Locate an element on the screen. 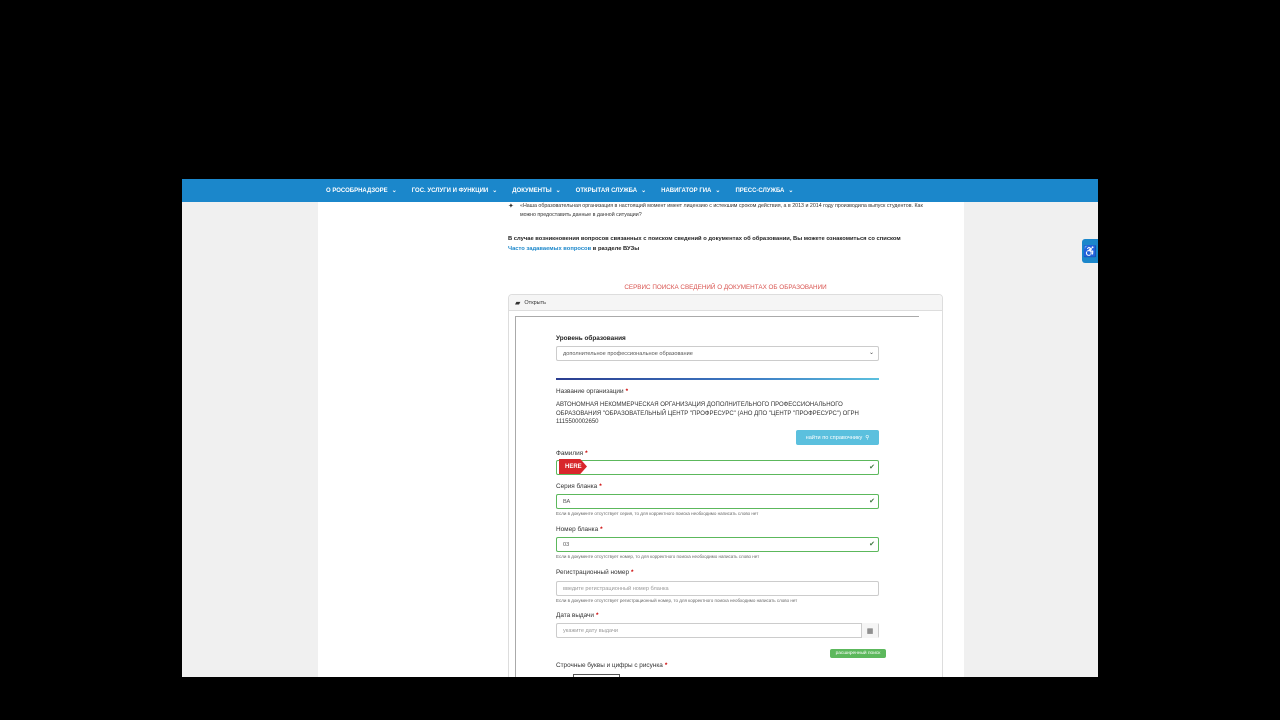 The width and height of the screenshot is (1280, 720). nav-item-label: ГОС. УСЛУГИ И ФУНКЦИИ is located at coordinates (450, 190).